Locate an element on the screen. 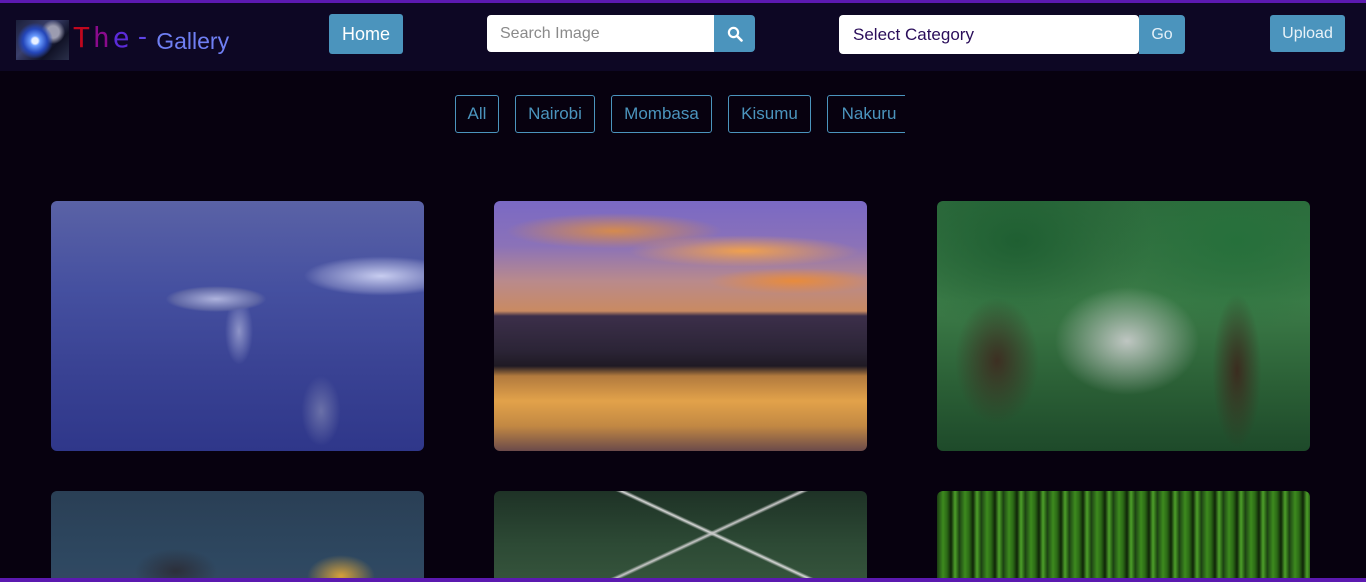 Image resolution: width=1366 pixels, height=582 pixels. brand-letter-h: h is located at coordinates (102, 37).